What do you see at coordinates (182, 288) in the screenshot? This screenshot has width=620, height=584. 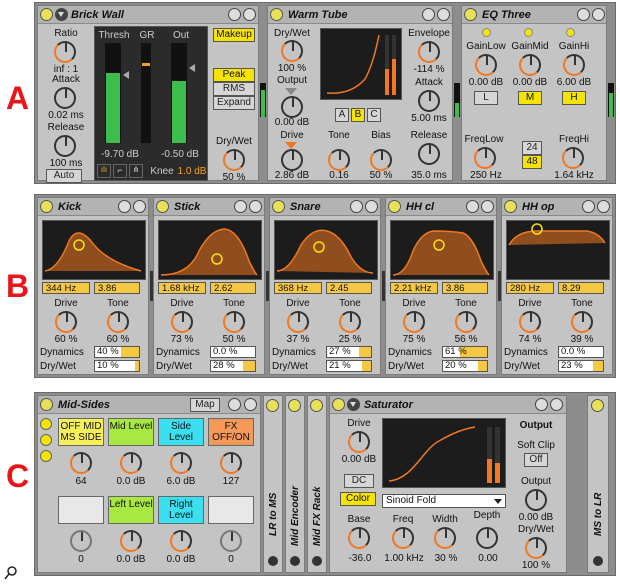 I see `filter-freq-field: 1.68 kHz` at bounding box center [182, 288].